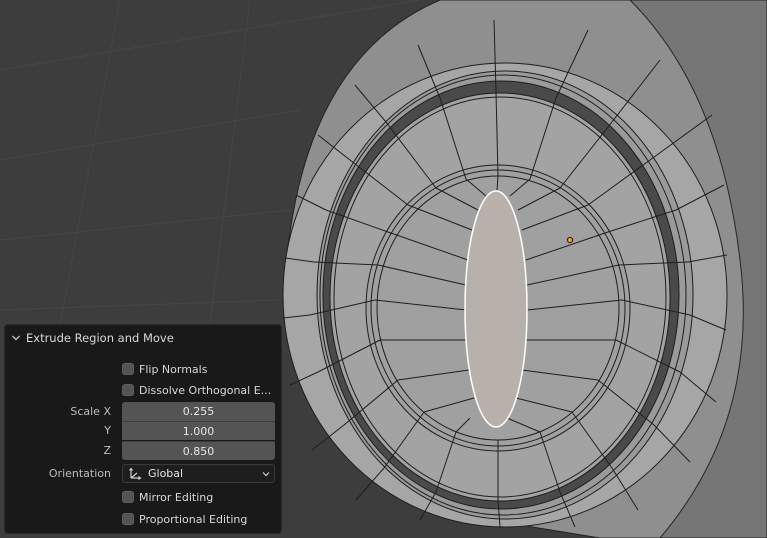 The image size is (767, 538). What do you see at coordinates (193, 519) in the screenshot?
I see `proportional-editing-label: Proportional Editing` at bounding box center [193, 519].